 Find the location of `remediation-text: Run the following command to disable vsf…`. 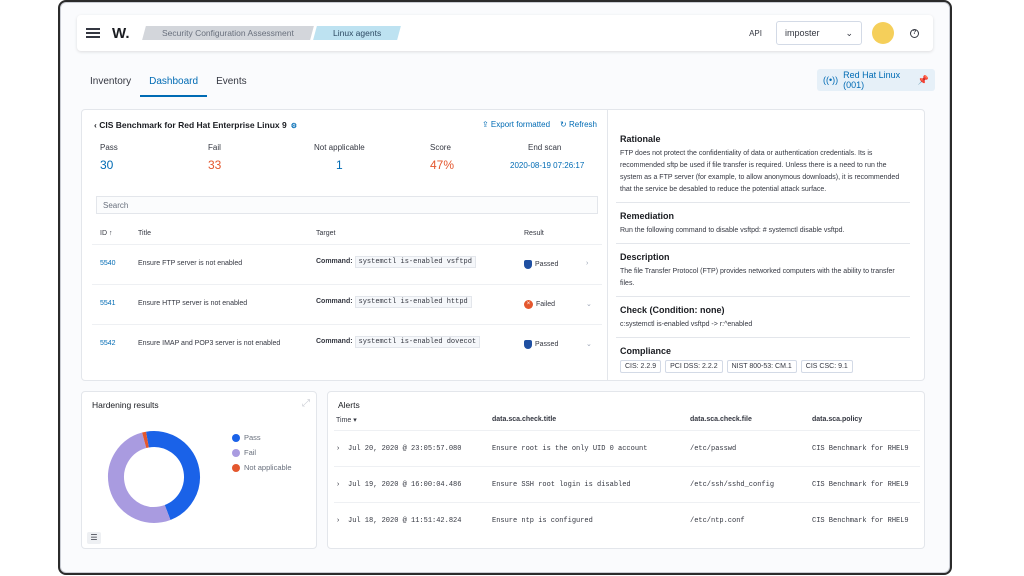

remediation-text: Run the following command to disable vsf… is located at coordinates (732, 230).